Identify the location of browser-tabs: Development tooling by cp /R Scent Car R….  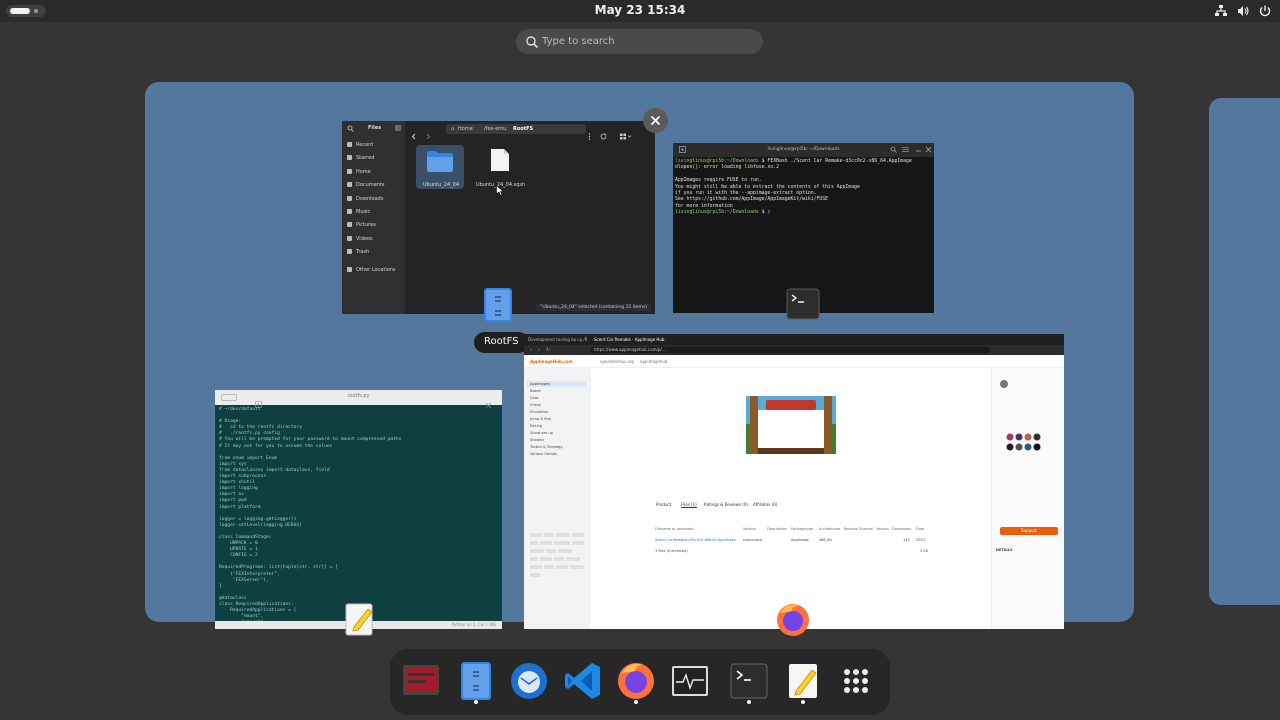
(794, 339).